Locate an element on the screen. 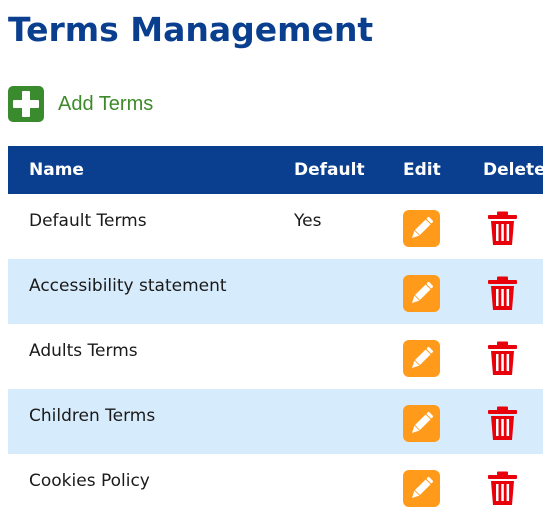  table-row: Accessibility statement is located at coordinates (275, 291).